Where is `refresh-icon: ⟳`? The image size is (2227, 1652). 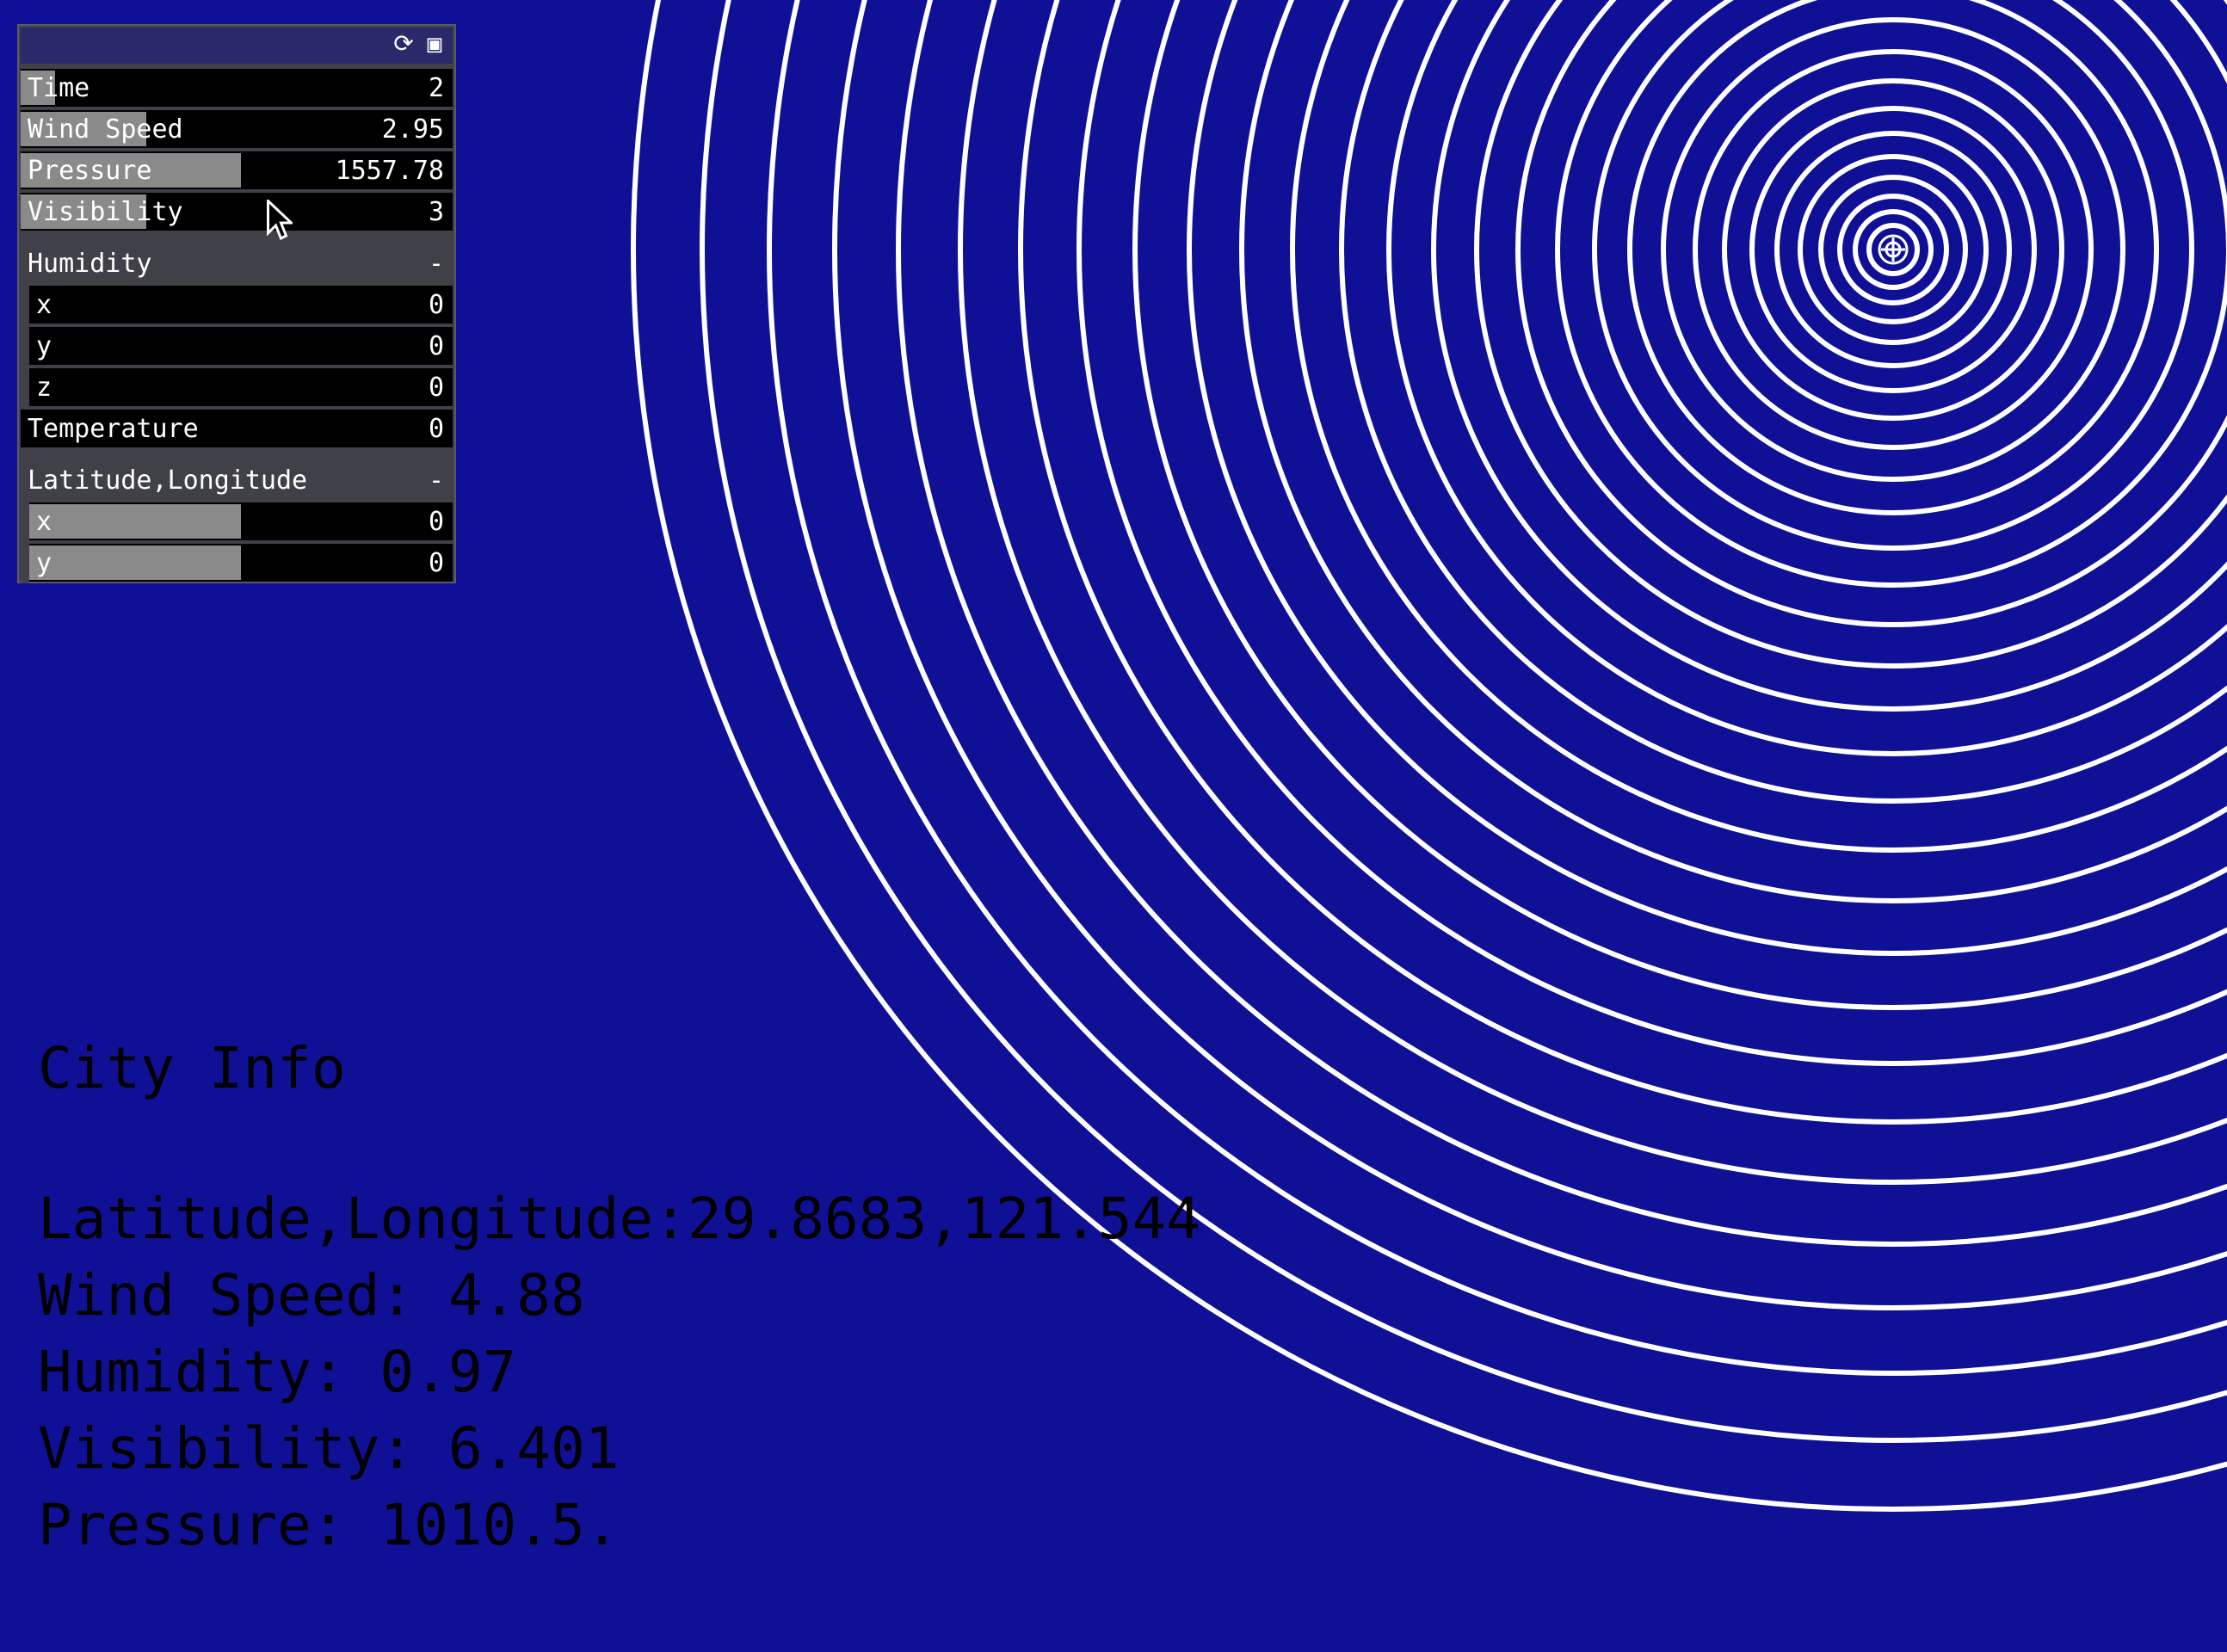
refresh-icon: ⟳ is located at coordinates (404, 44).